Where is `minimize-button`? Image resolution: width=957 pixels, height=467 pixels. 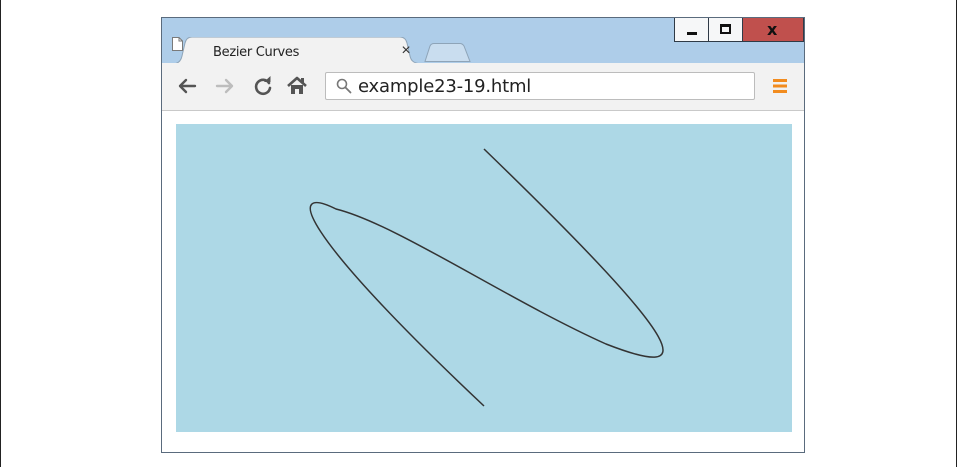
minimize-button is located at coordinates (691, 30).